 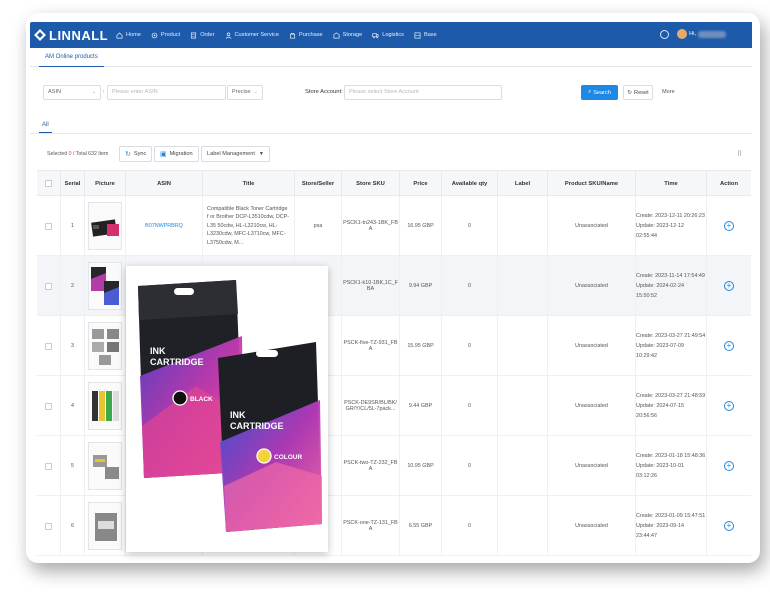 What do you see at coordinates (371, 346) in the screenshot?
I see `store-sku-cell: PSCK-five-TZ-931_FB A` at bounding box center [371, 346].